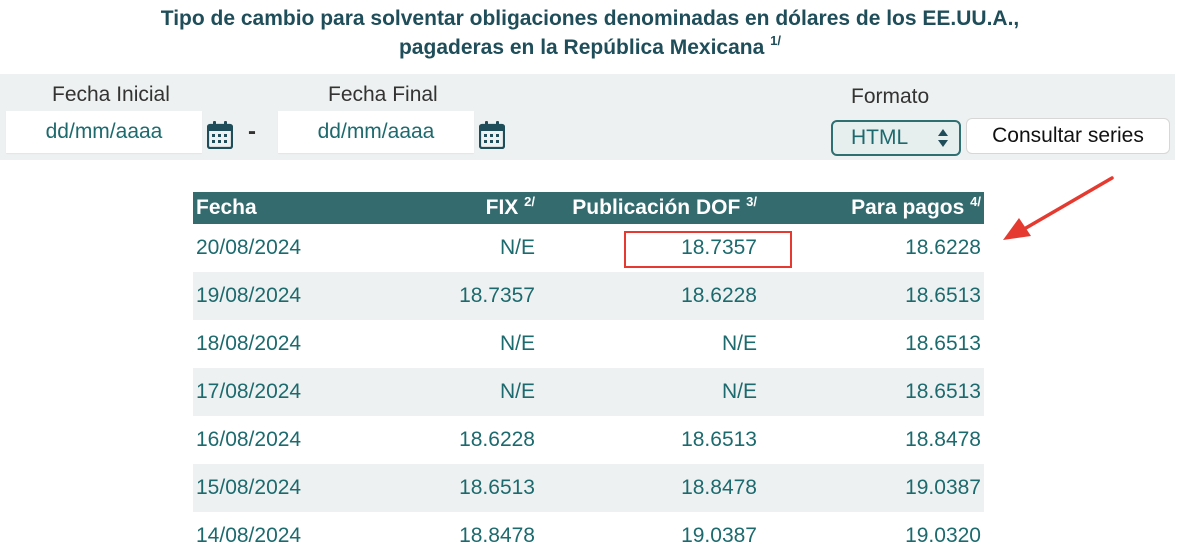 This screenshot has height=559, width=1180. I want to click on start-date-label: Fecha Inicial, so click(111, 94).